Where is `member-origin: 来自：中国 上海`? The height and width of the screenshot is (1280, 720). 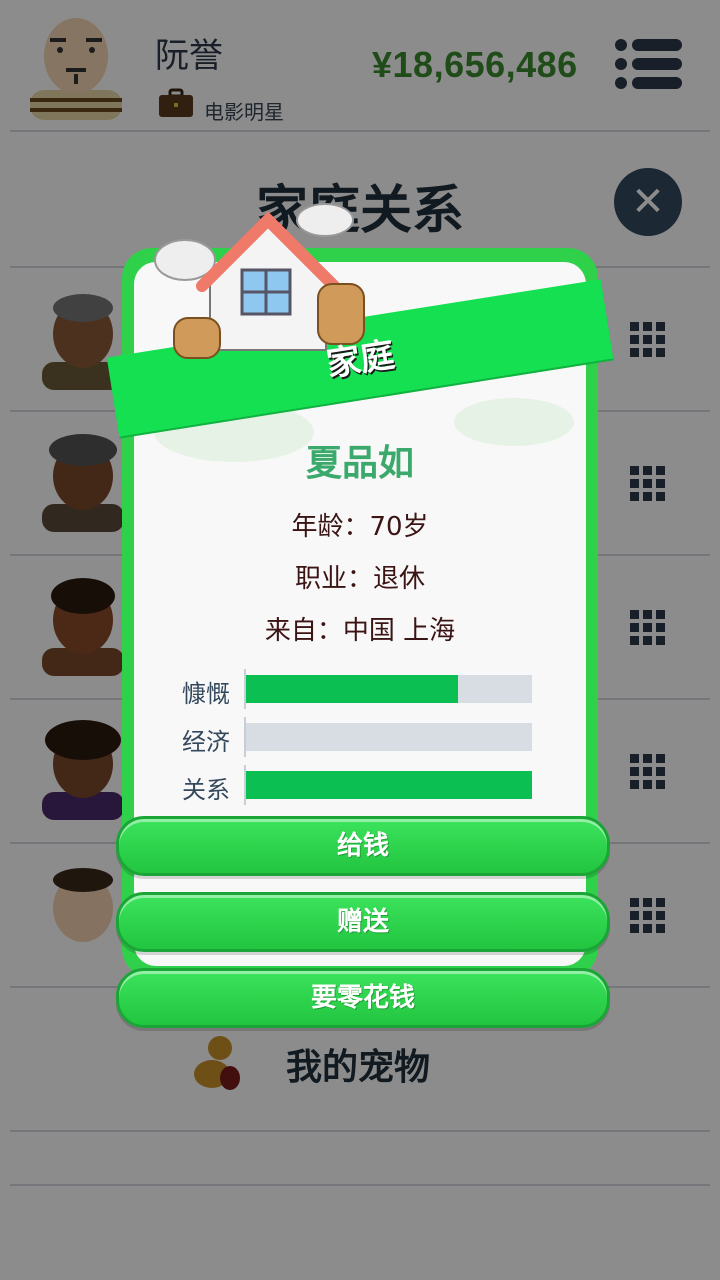 member-origin: 来自：中国 上海 is located at coordinates (360, 631).